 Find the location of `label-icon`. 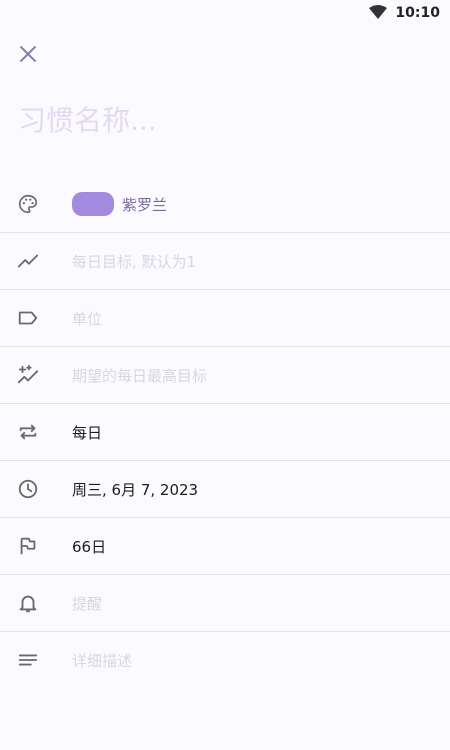

label-icon is located at coordinates (28, 318).